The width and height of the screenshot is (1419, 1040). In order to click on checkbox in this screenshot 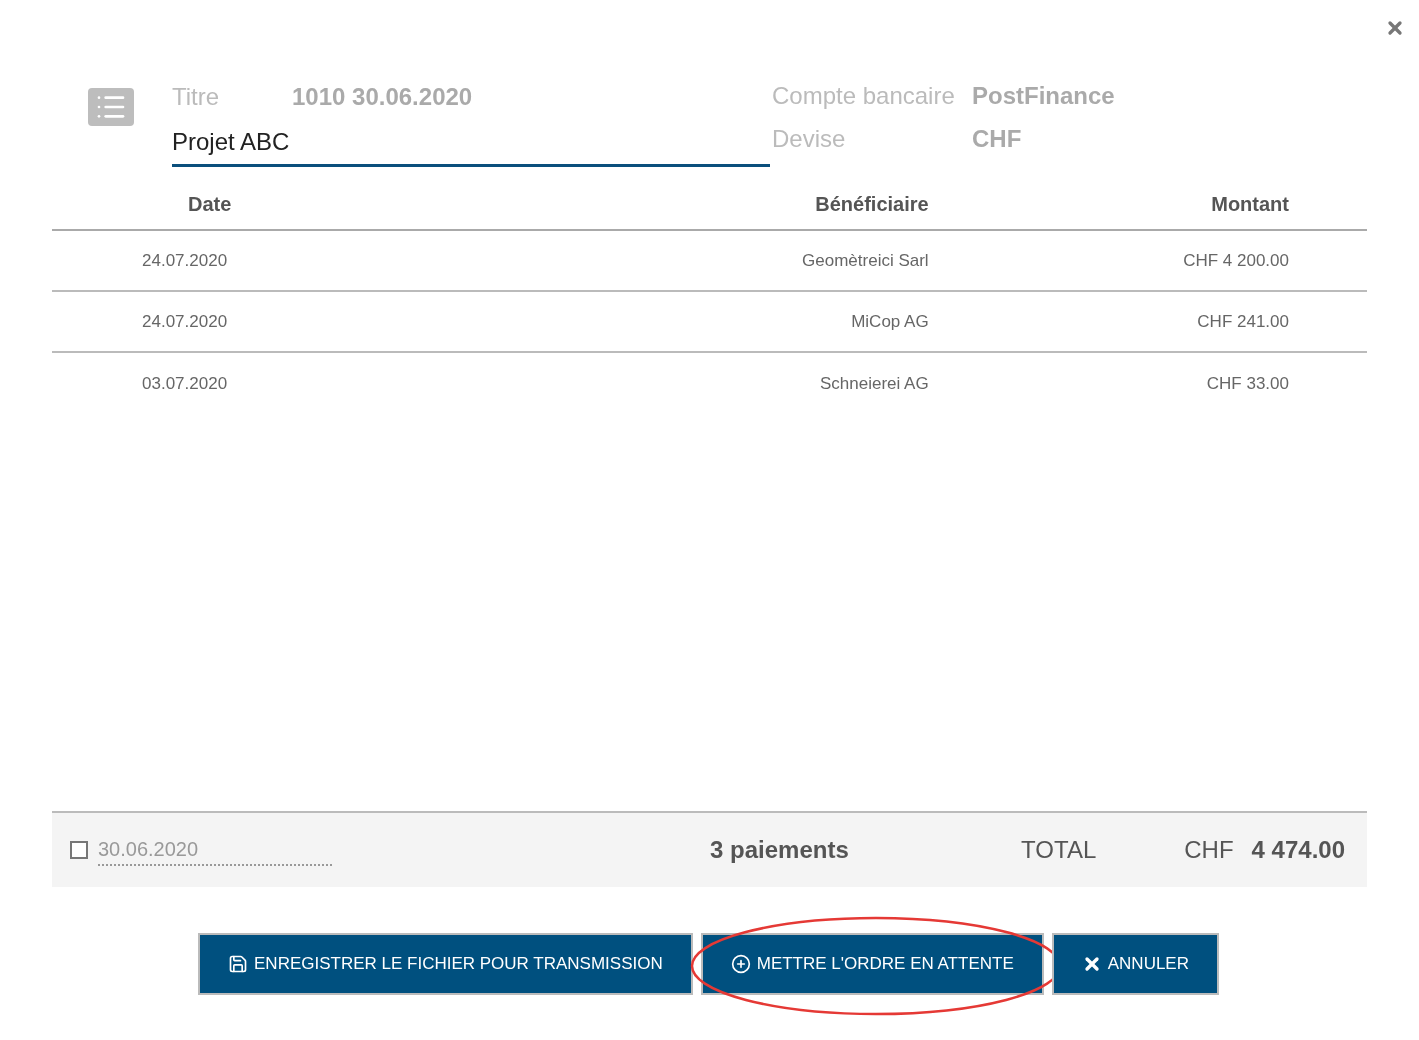, I will do `click(79, 850)`.